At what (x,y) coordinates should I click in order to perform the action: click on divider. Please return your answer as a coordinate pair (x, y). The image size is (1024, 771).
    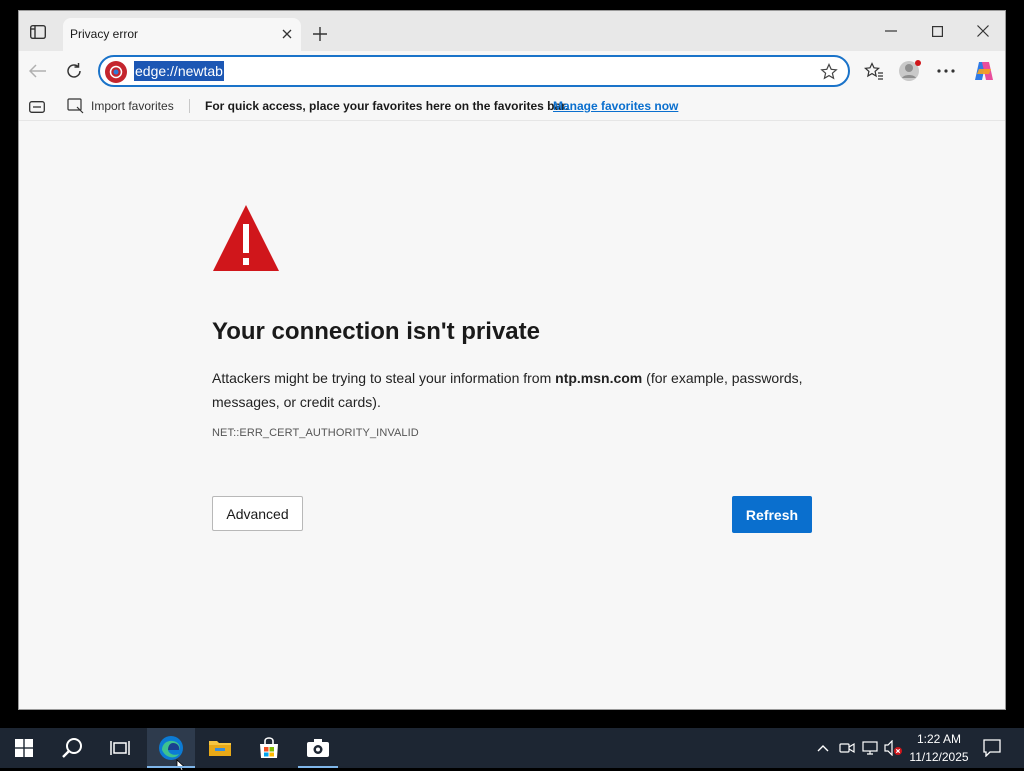
    Looking at the image, I should click on (189, 106).